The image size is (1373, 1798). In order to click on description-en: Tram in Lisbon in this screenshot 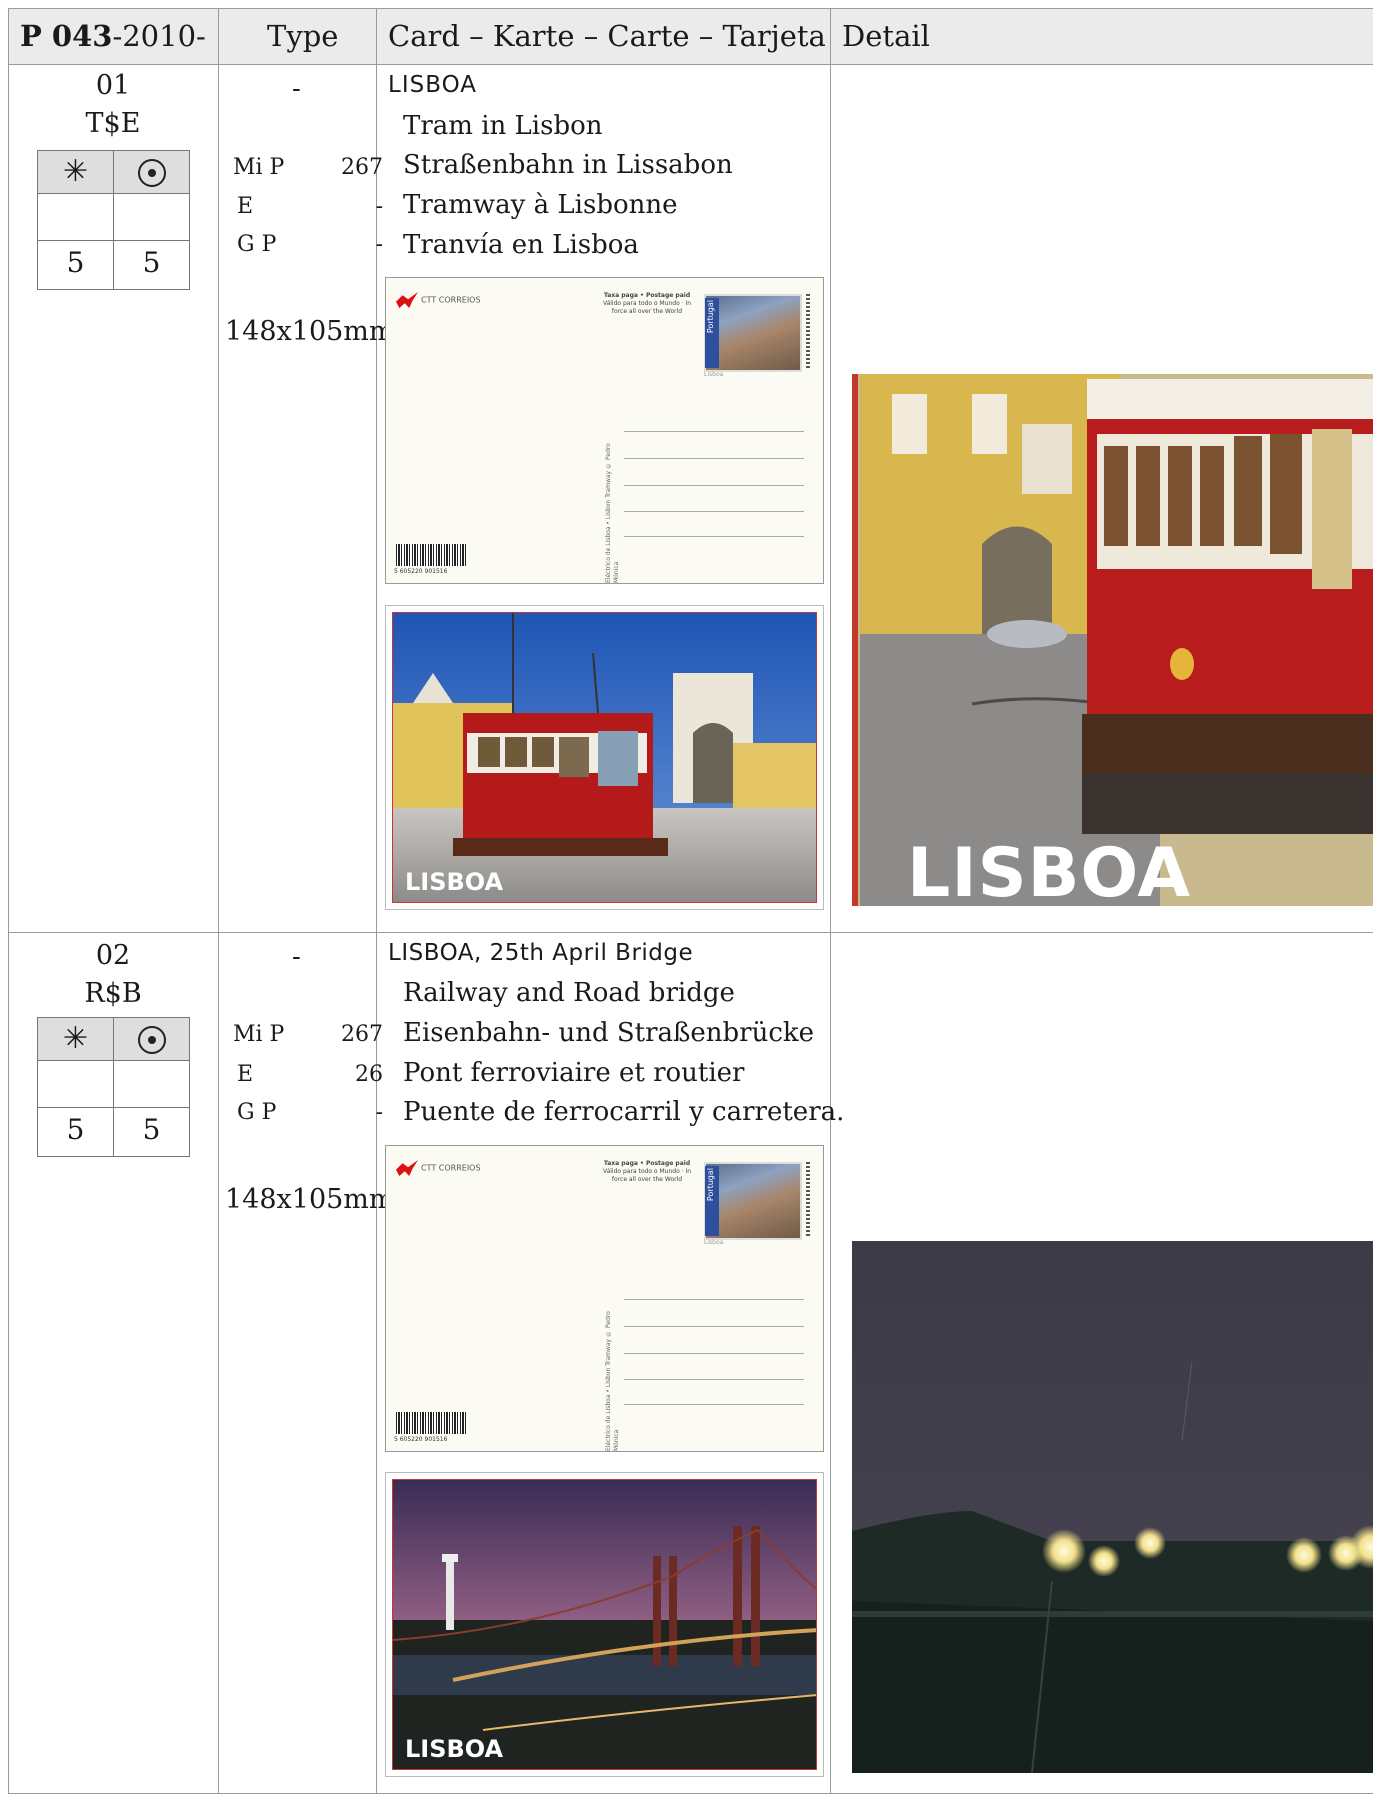, I will do `click(503, 126)`.